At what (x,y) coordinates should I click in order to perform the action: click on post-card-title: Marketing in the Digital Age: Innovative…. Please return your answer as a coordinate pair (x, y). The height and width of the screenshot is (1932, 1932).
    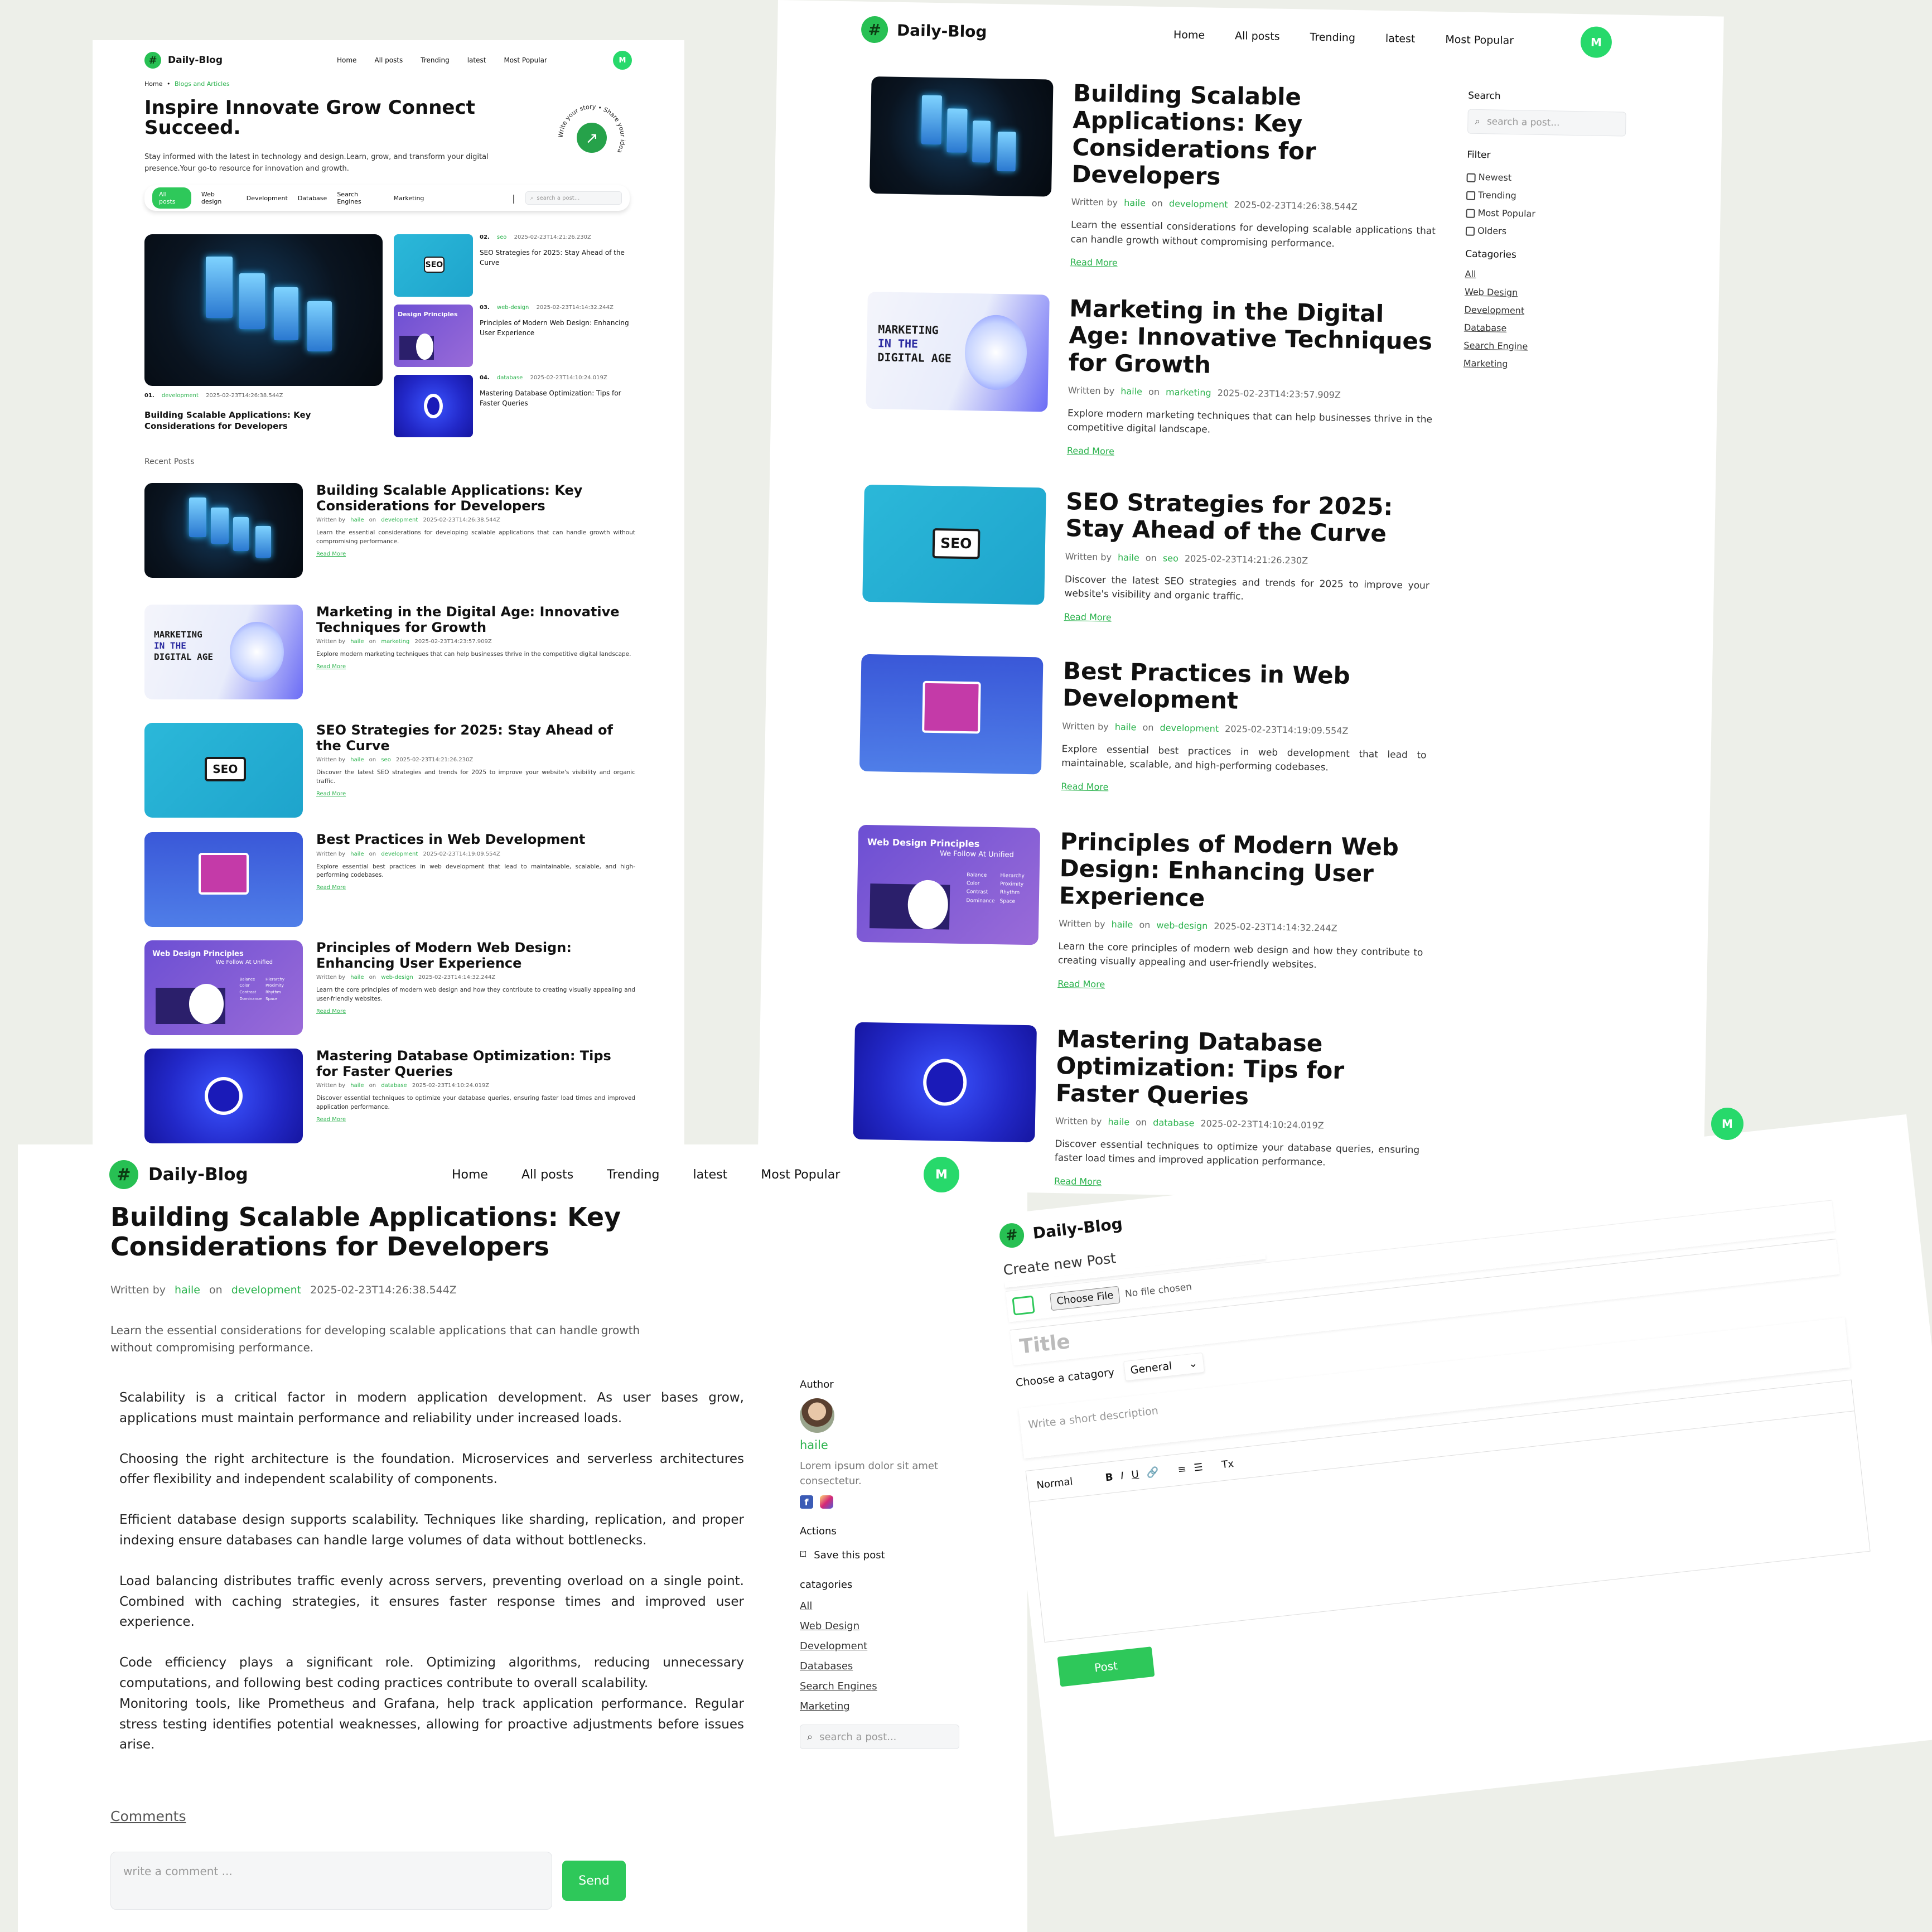
    Looking at the image, I should click on (1251, 338).